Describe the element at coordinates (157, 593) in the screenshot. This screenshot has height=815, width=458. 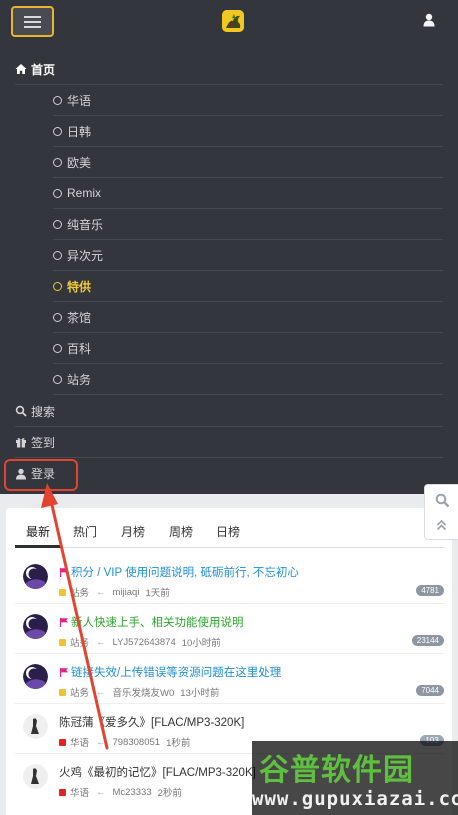
I see `post-time: 1天前` at that location.